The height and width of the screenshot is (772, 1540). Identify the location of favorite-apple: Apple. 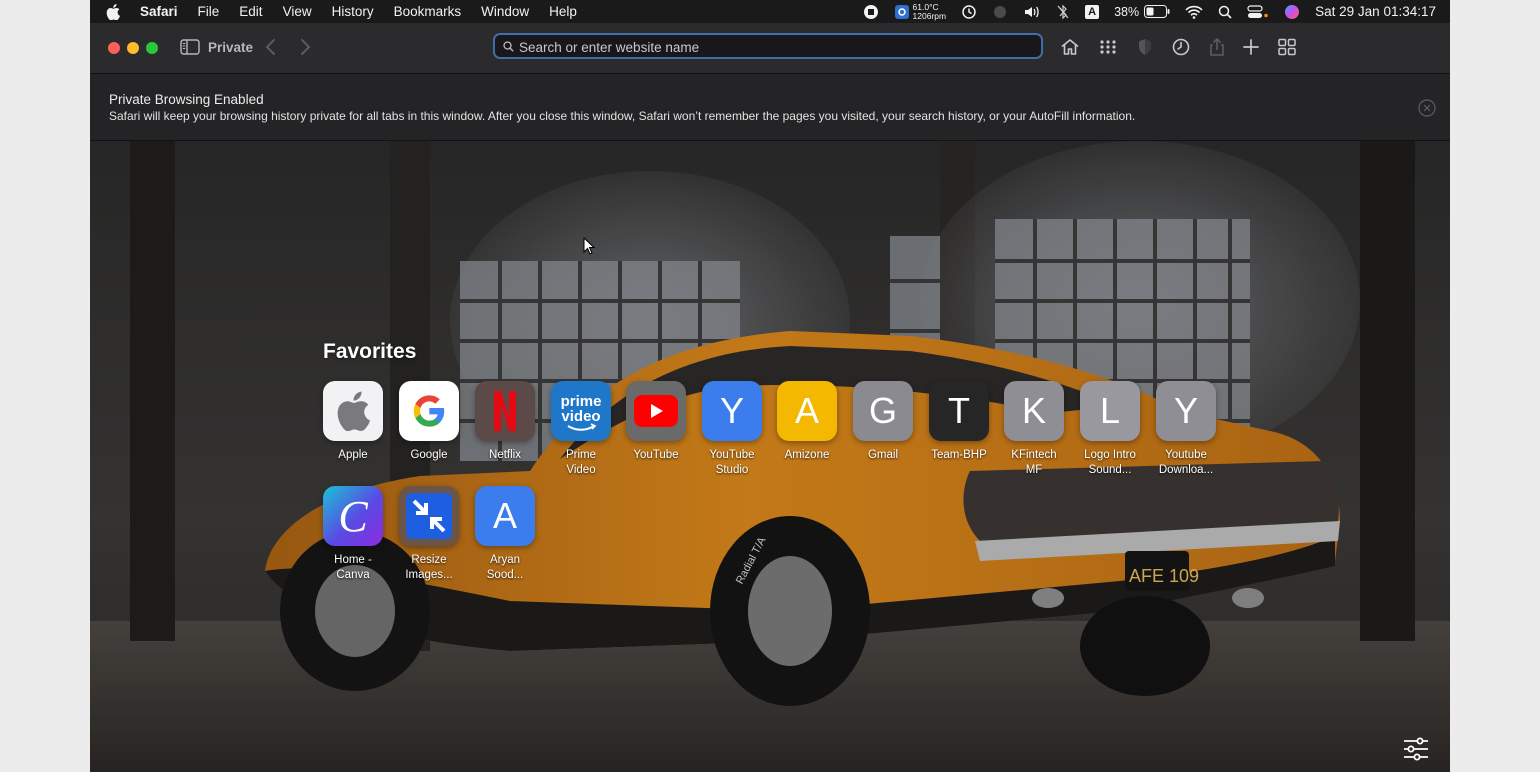
(353, 422).